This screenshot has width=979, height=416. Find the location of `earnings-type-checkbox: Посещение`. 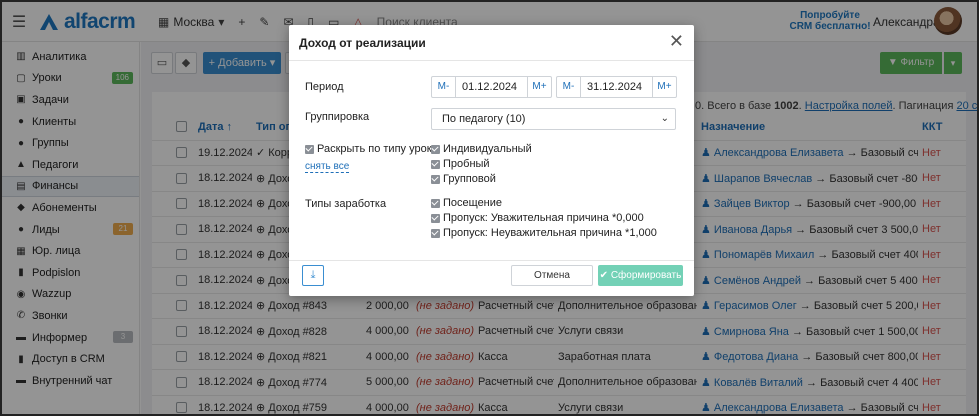

earnings-type-checkbox: Посещение is located at coordinates (466, 203).